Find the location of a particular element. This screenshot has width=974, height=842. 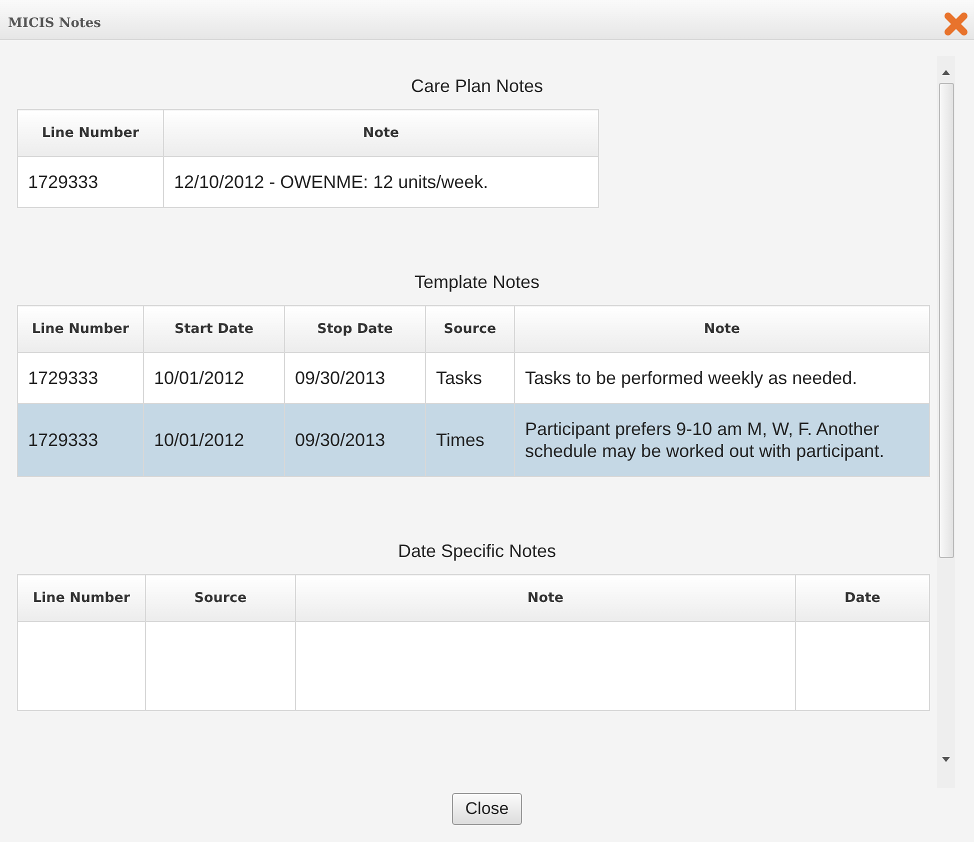

table-row: 1729333 12/10/2012 - OWENME: 12 units/week. is located at coordinates (308, 182).